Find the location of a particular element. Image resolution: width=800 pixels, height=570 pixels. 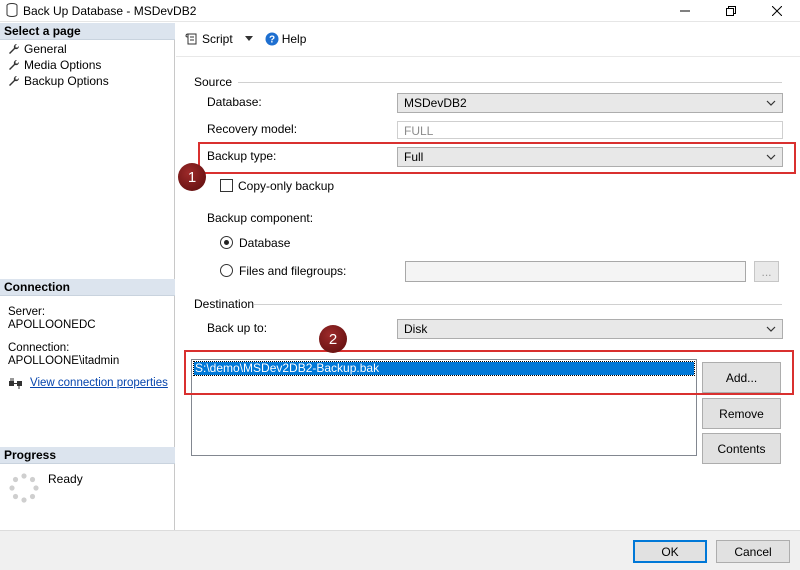

help-icon: ? is located at coordinates (272, 39).